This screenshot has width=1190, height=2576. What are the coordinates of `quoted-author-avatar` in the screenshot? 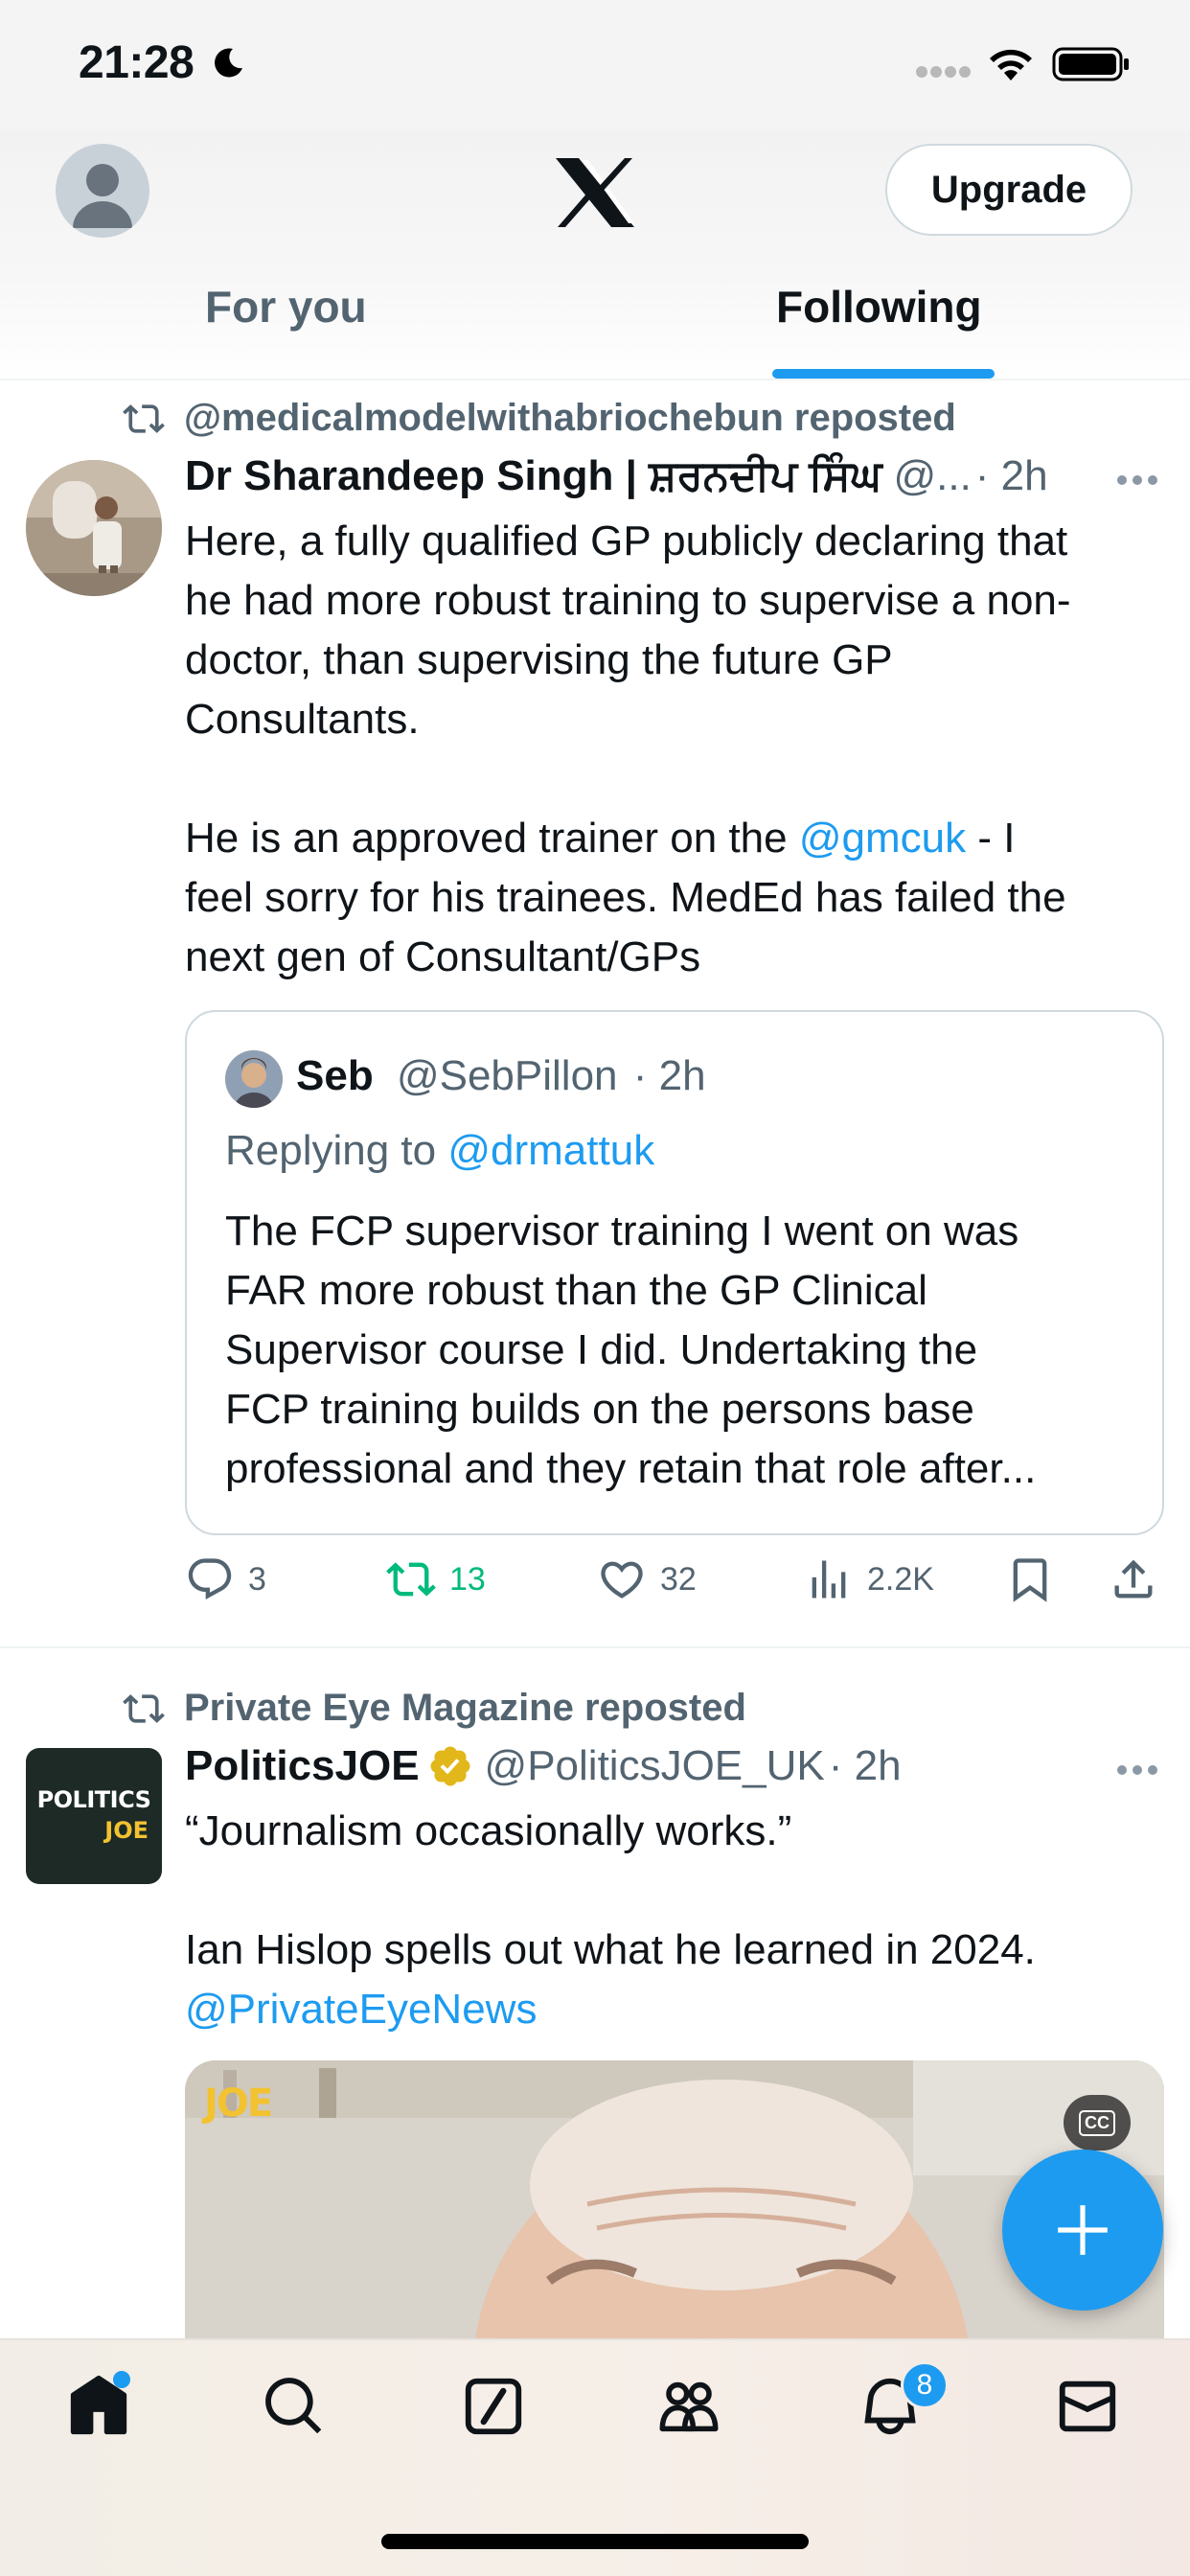 It's located at (254, 1079).